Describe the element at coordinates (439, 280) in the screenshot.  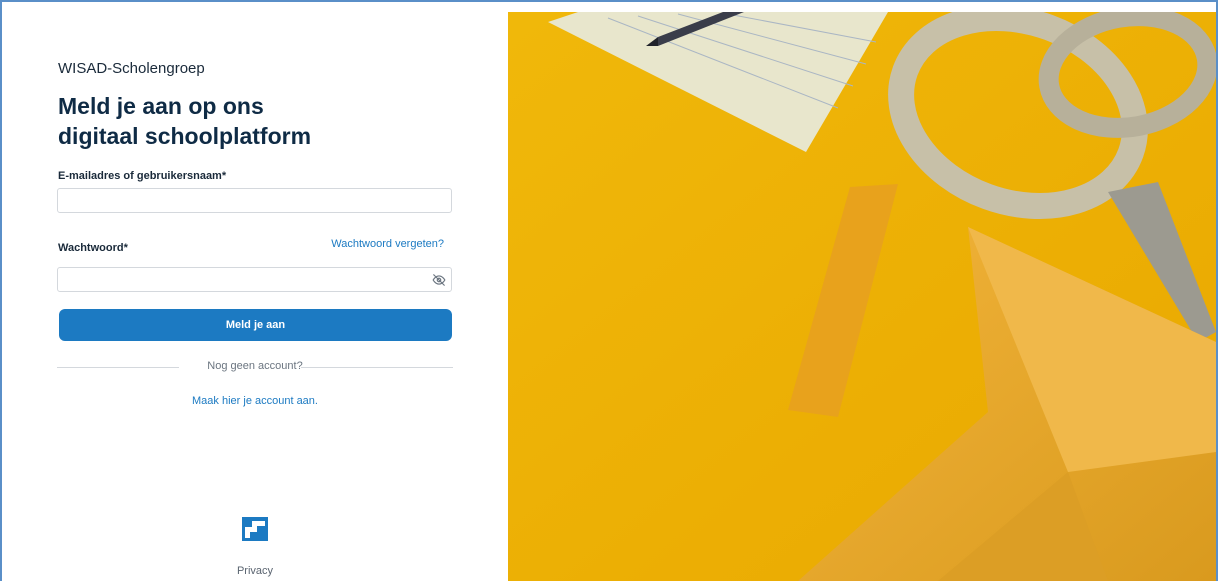
I see `eye-off-icon` at that location.